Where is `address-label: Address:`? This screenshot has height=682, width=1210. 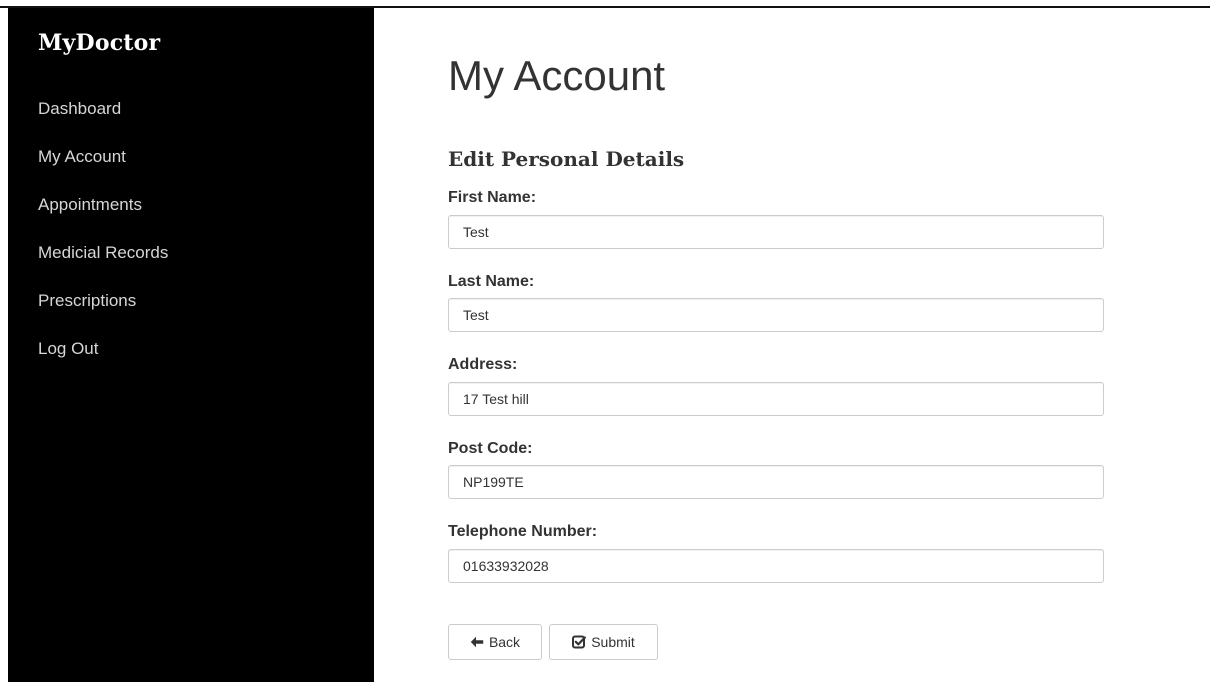 address-label: Address: is located at coordinates (483, 364).